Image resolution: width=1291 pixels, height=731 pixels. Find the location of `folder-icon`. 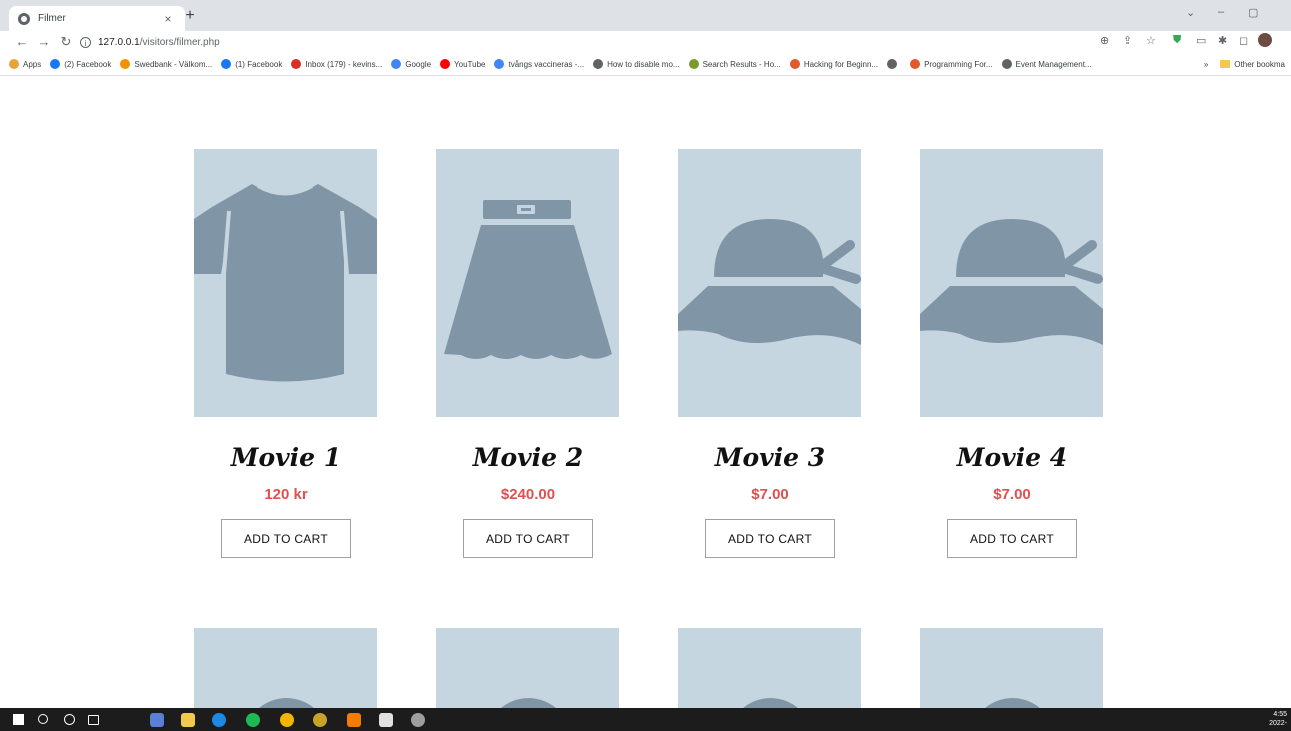

folder-icon is located at coordinates (1225, 64).